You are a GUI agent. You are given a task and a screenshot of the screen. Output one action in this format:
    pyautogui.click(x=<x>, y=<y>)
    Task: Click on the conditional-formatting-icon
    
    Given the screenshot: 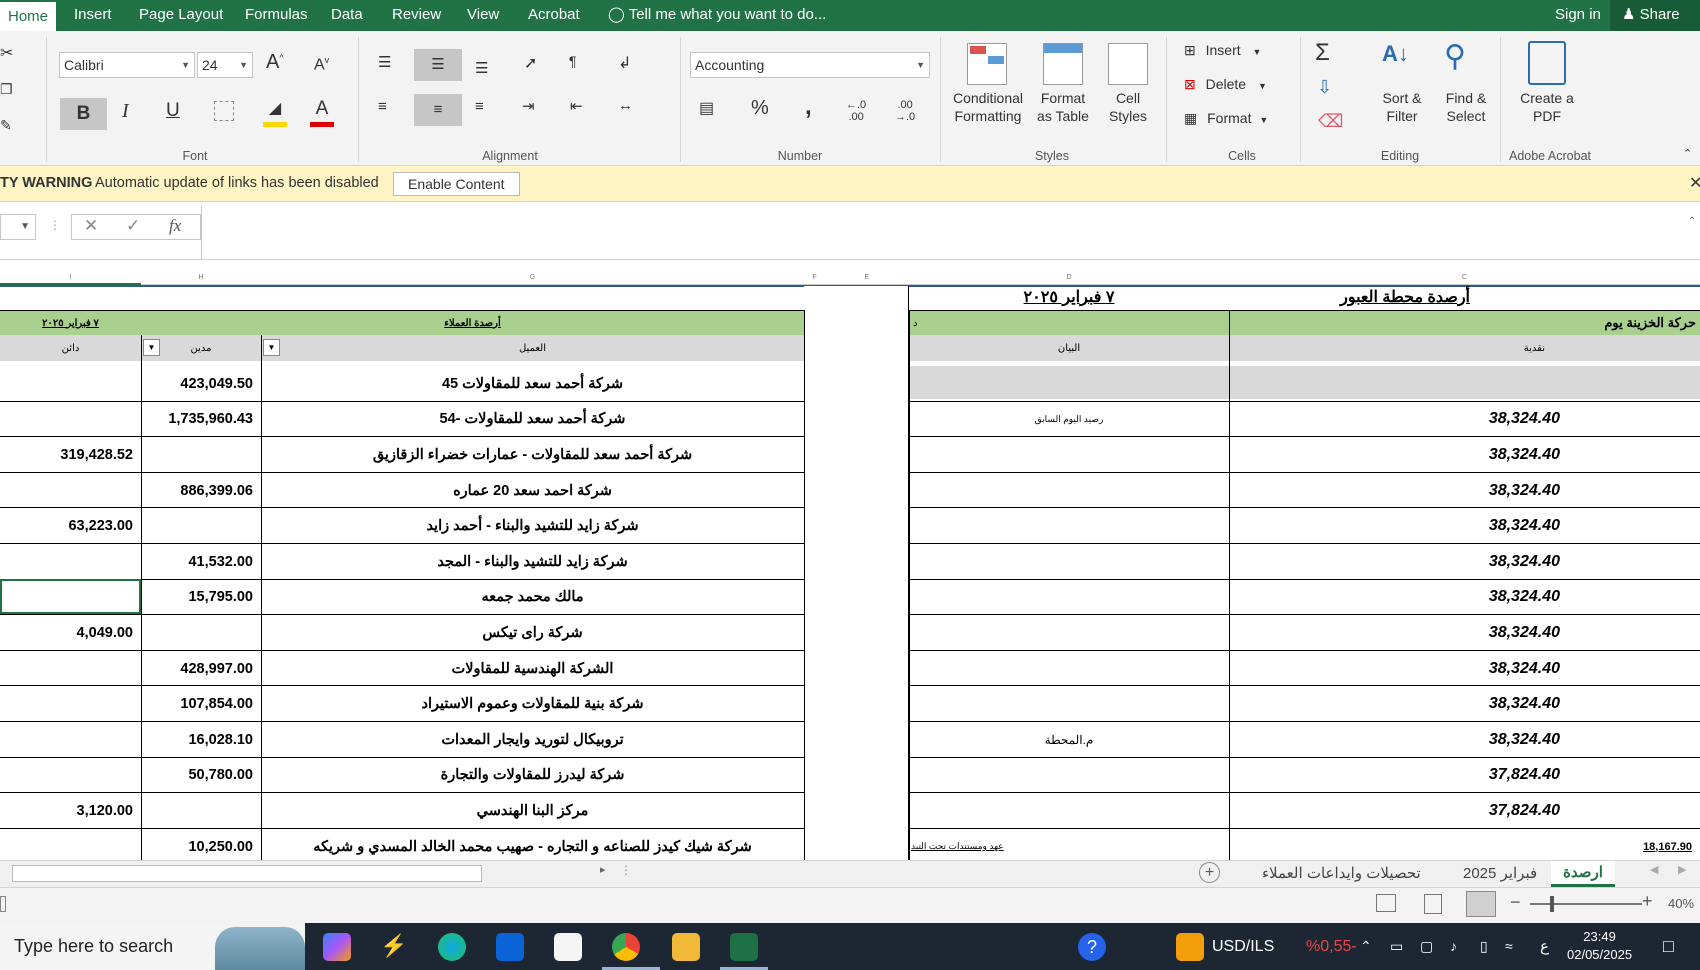 What is the action you would take?
    pyautogui.click(x=987, y=64)
    